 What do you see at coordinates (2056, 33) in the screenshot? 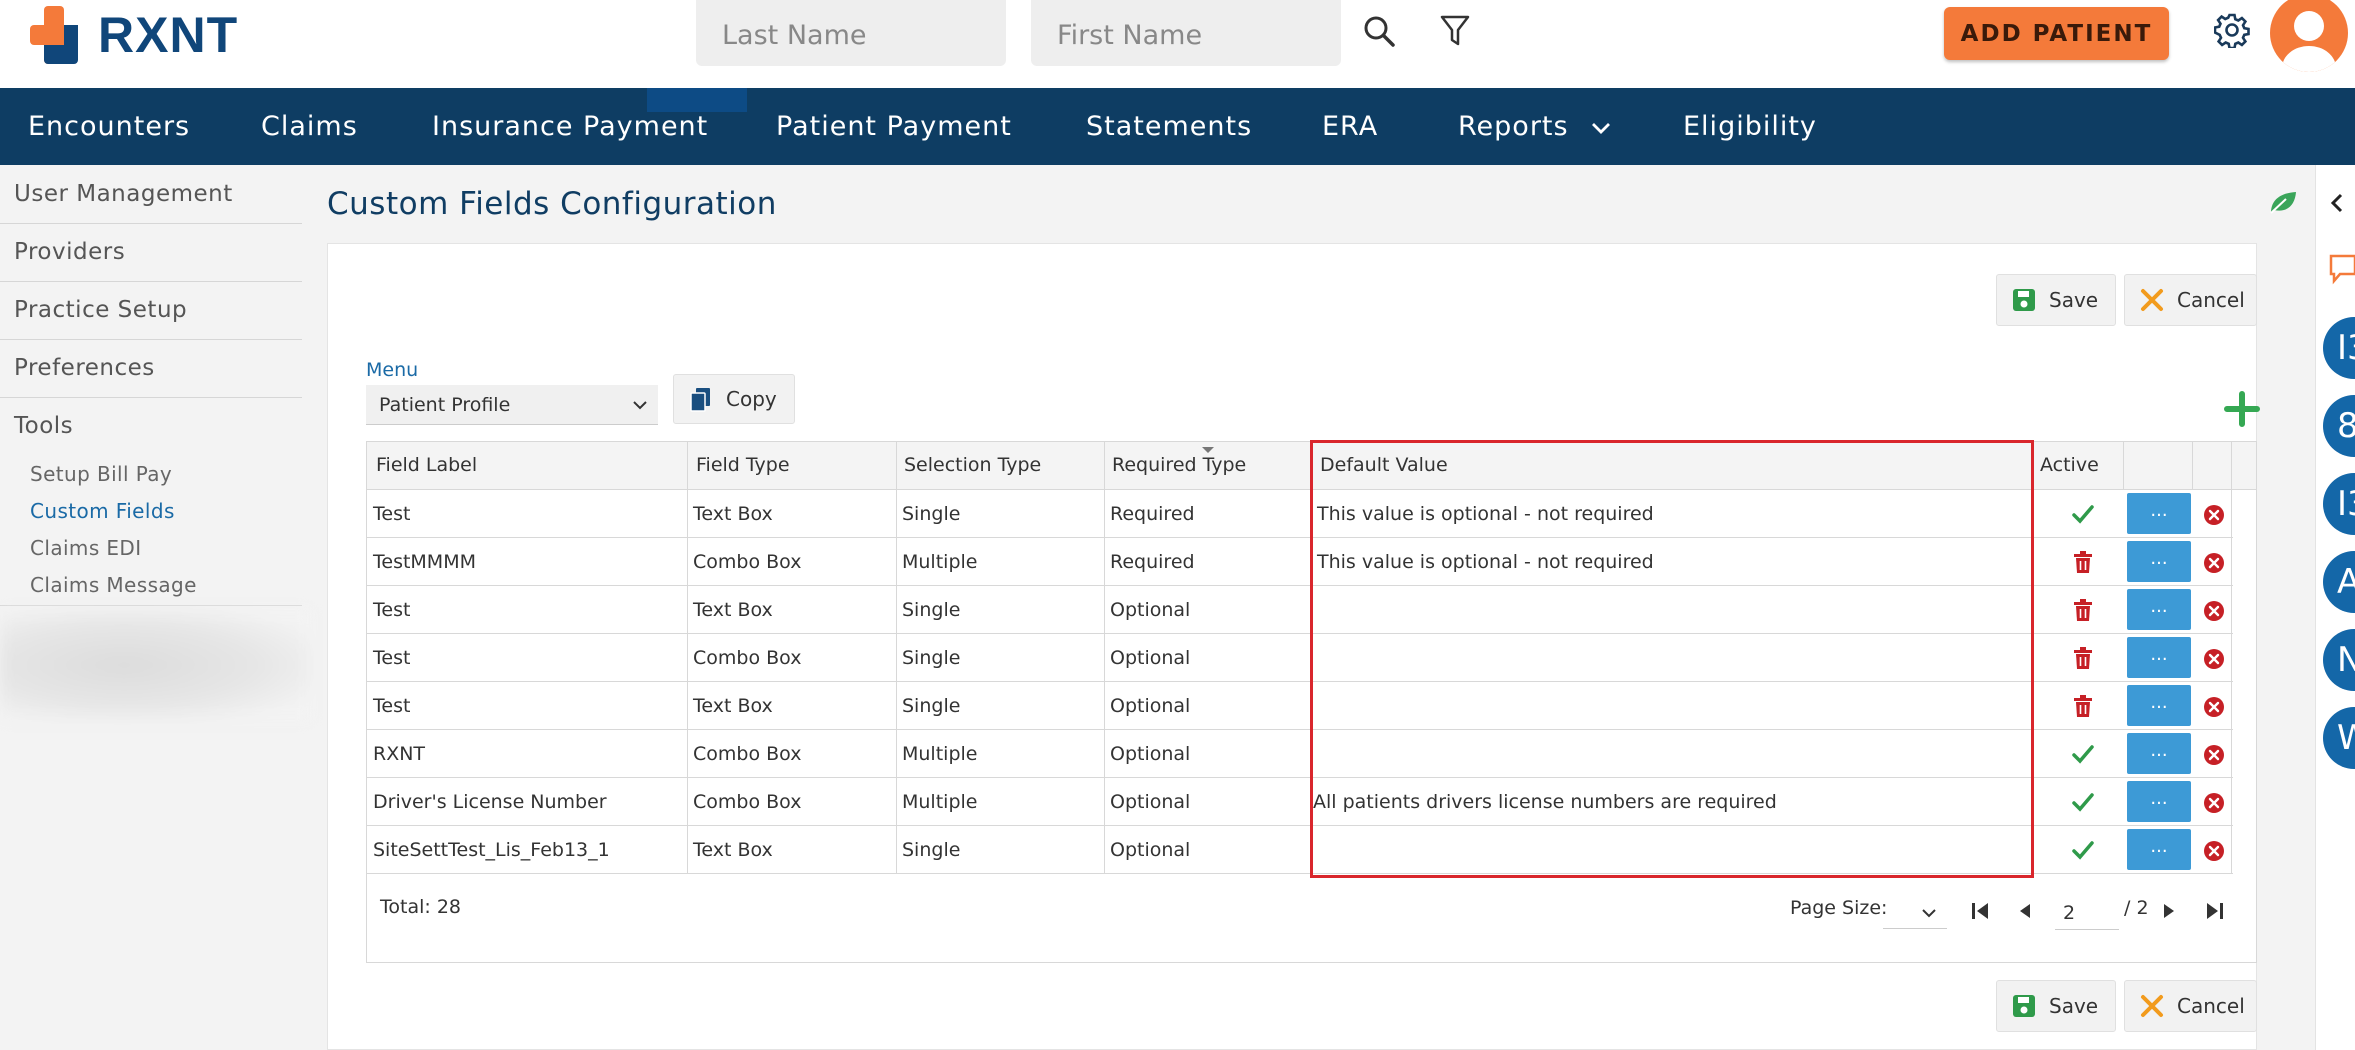
I see `add-patient-button: ADD PATIENT` at bounding box center [2056, 33].